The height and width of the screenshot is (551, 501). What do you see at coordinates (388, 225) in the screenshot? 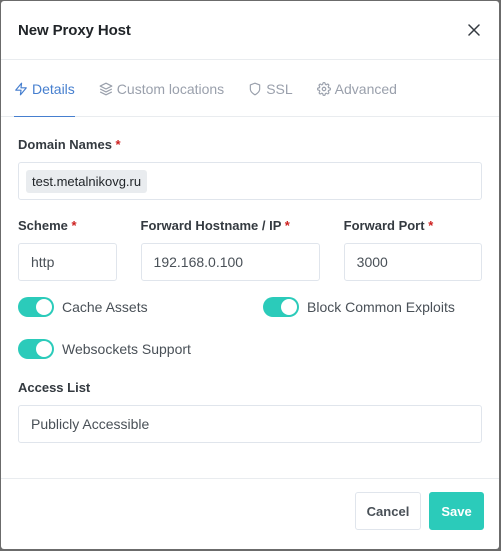
I see `forward-port-label: Forward Port *` at bounding box center [388, 225].